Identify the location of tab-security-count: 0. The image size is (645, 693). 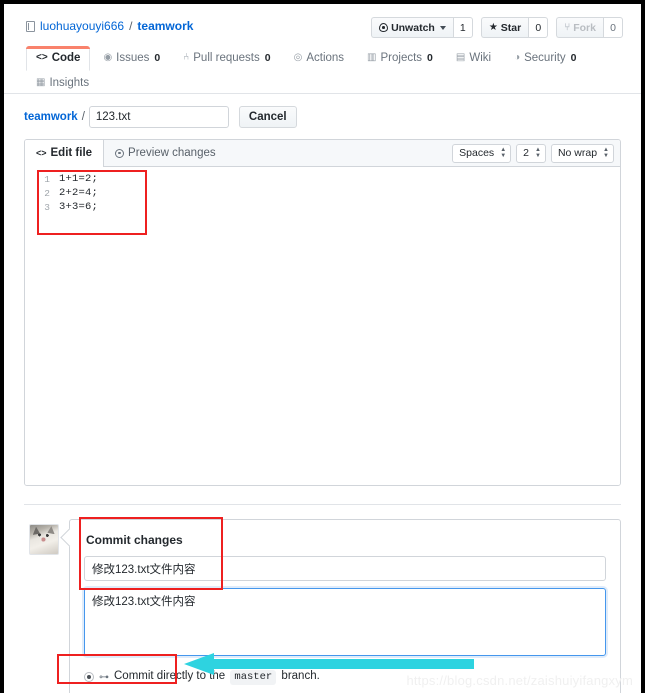
(573, 58).